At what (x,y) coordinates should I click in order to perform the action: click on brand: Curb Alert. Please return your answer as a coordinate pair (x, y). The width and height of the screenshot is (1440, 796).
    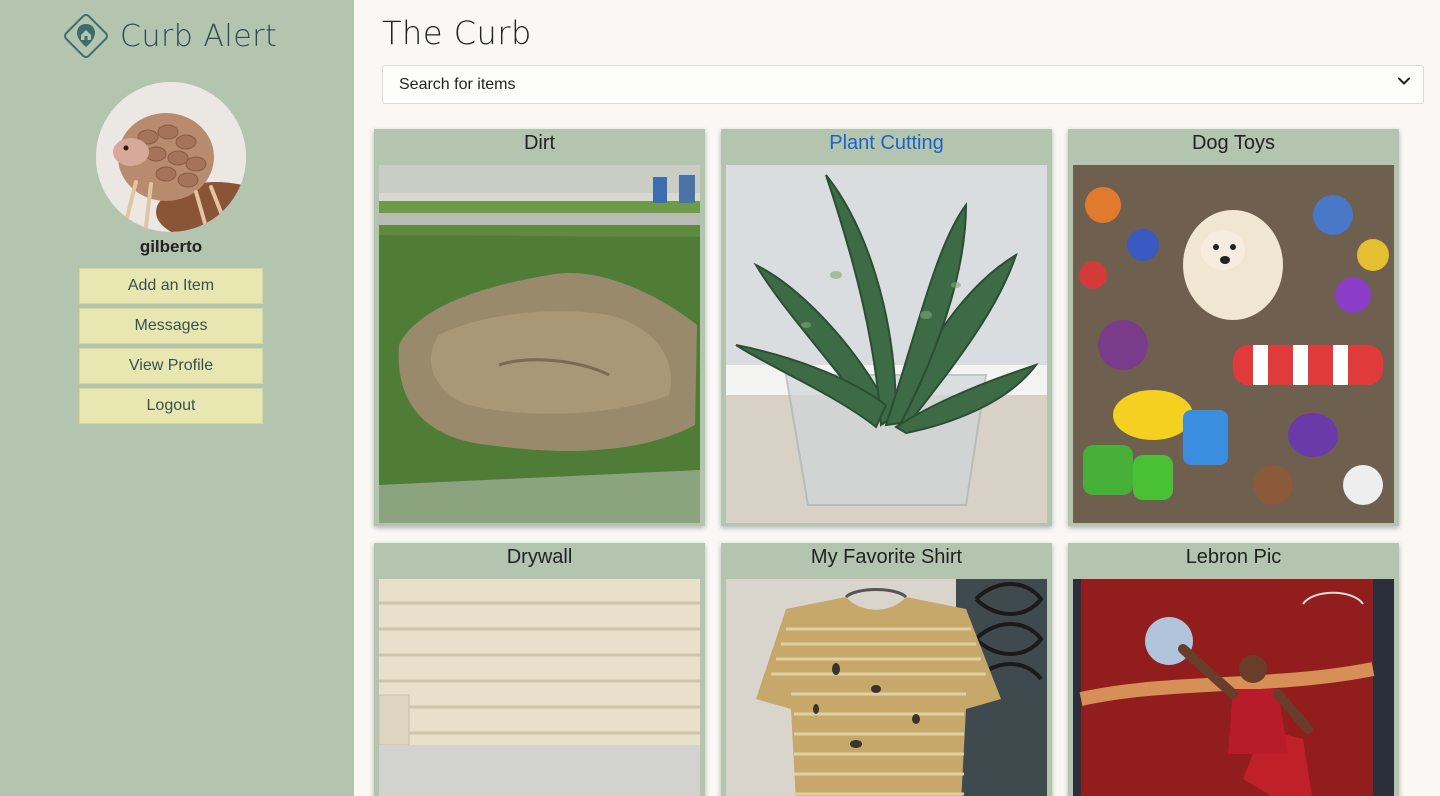
    Looking at the image, I should click on (169, 36).